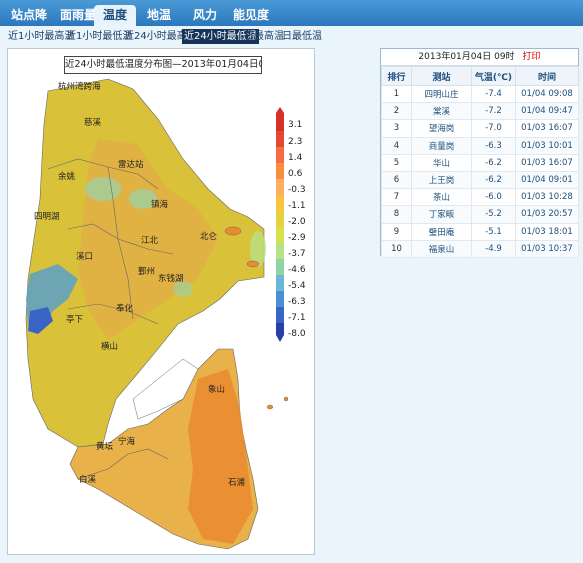 This screenshot has height=563, width=583. Describe the element at coordinates (396, 214) in the screenshot. I see `rank-cell: 8` at that location.